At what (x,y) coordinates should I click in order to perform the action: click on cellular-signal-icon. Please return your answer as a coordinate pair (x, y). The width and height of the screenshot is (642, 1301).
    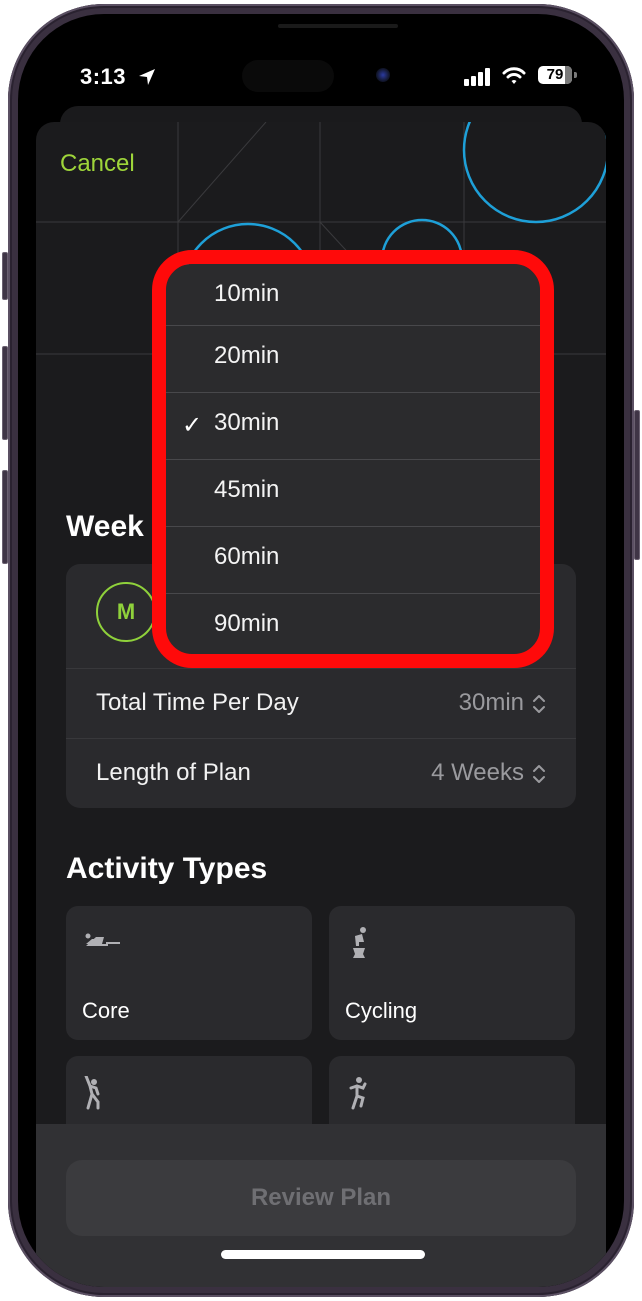
    Looking at the image, I should click on (477, 77).